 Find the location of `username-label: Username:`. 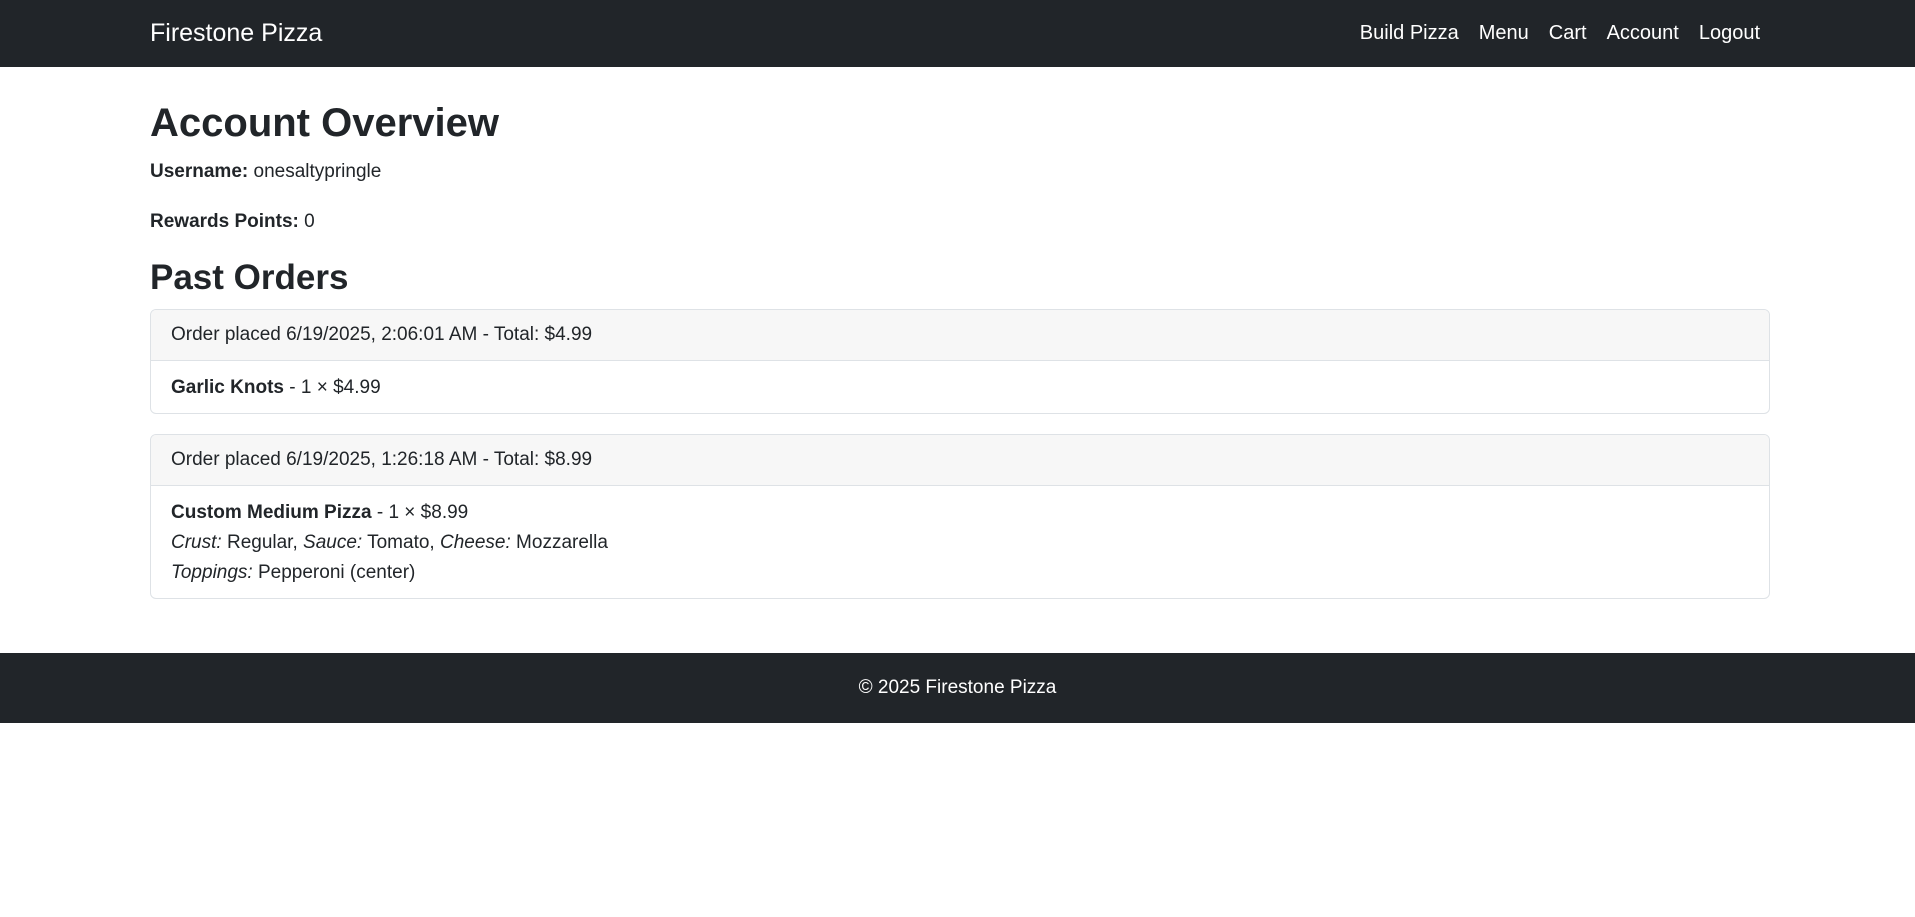

username-label: Username: is located at coordinates (199, 171).